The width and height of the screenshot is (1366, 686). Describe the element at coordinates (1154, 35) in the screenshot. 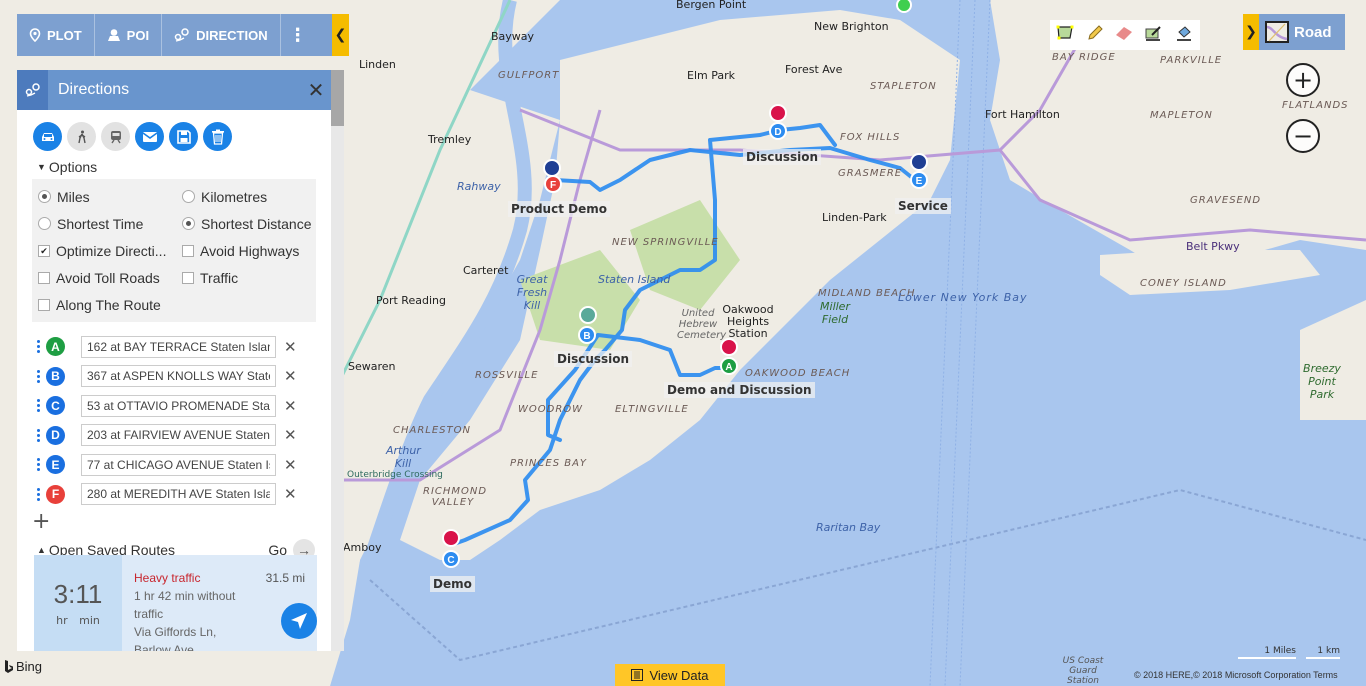

I see `edit-style-icon` at that location.